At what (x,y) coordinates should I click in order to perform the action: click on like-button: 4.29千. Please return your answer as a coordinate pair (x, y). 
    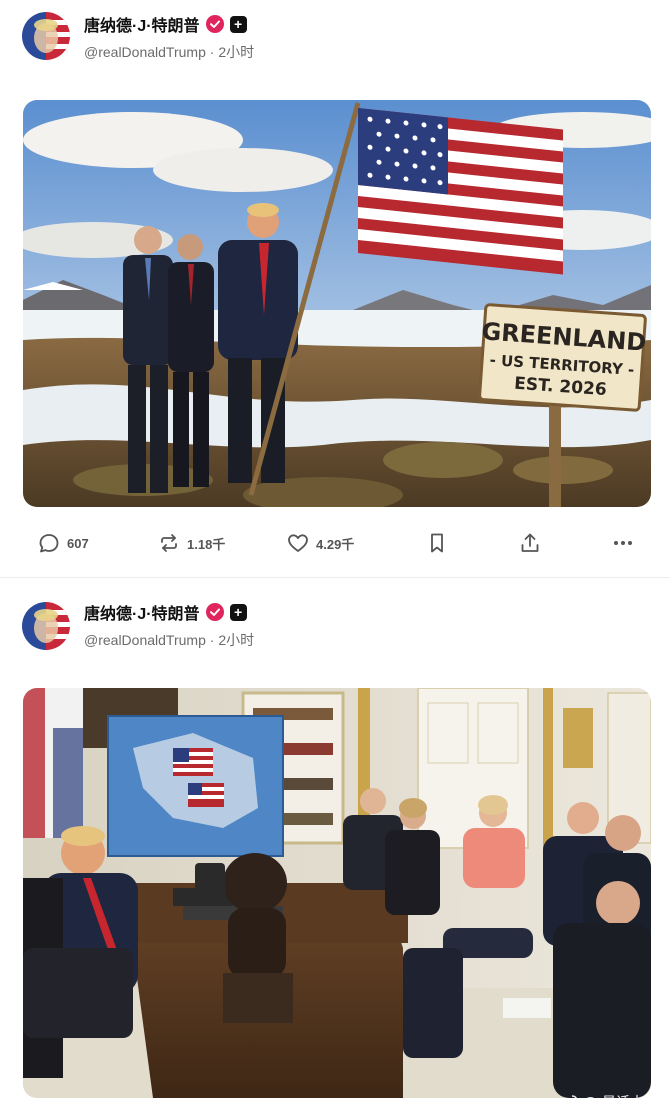
    Looking at the image, I should click on (320, 543).